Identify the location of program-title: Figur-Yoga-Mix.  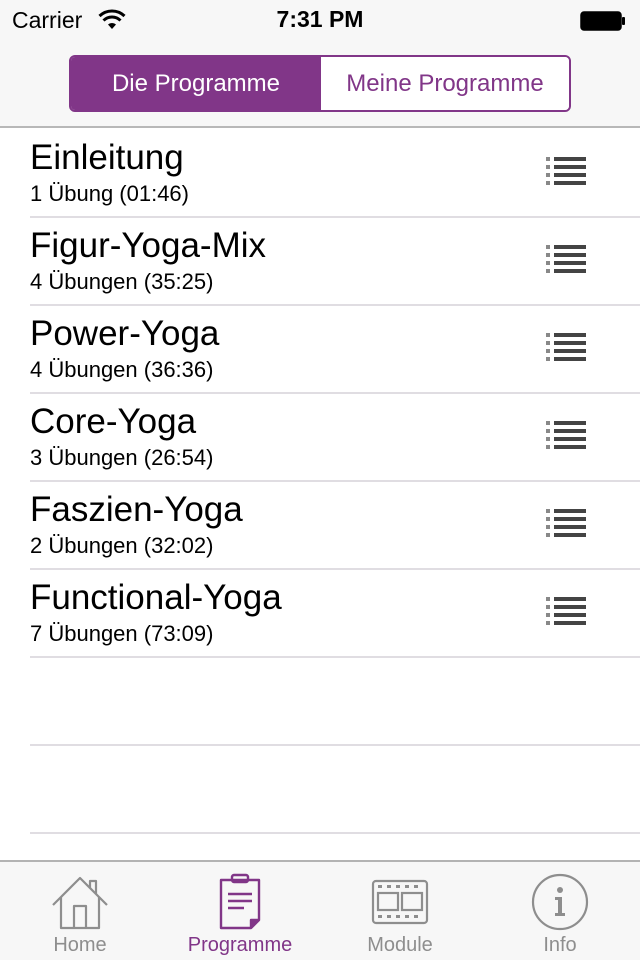
(148, 245).